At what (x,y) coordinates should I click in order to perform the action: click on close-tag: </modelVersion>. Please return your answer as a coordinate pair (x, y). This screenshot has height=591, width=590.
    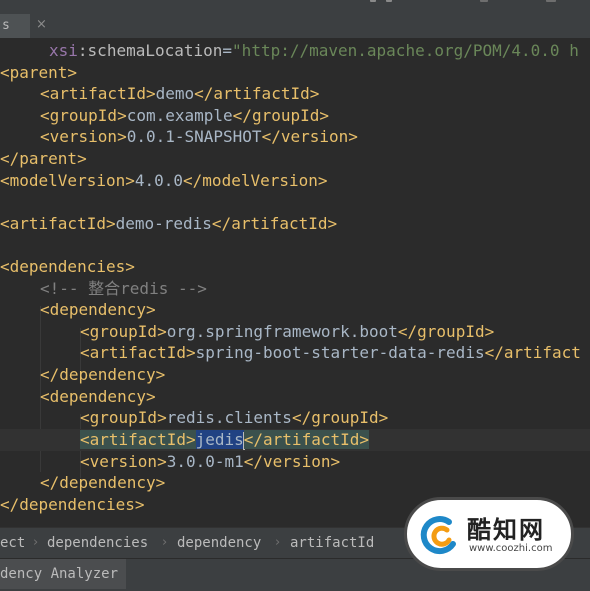
    Looking at the image, I should click on (255, 180).